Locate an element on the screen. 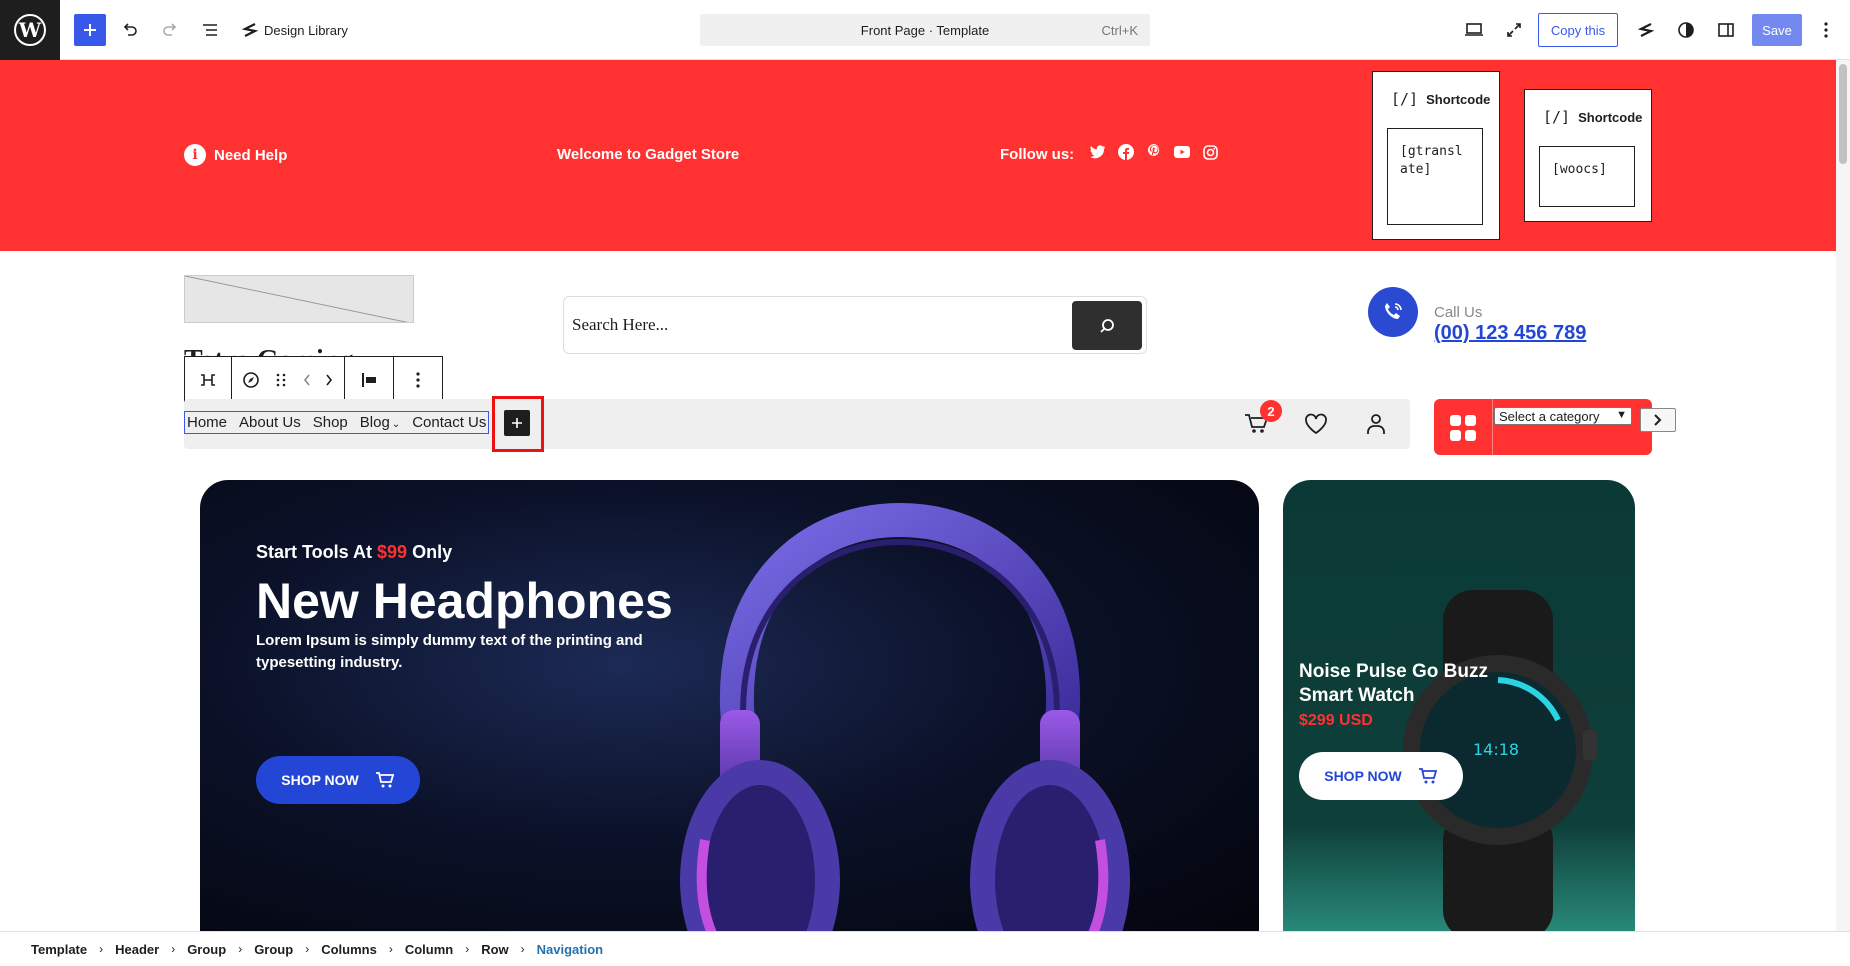 This screenshot has width=1850, height=966. info-icon: i is located at coordinates (195, 155).